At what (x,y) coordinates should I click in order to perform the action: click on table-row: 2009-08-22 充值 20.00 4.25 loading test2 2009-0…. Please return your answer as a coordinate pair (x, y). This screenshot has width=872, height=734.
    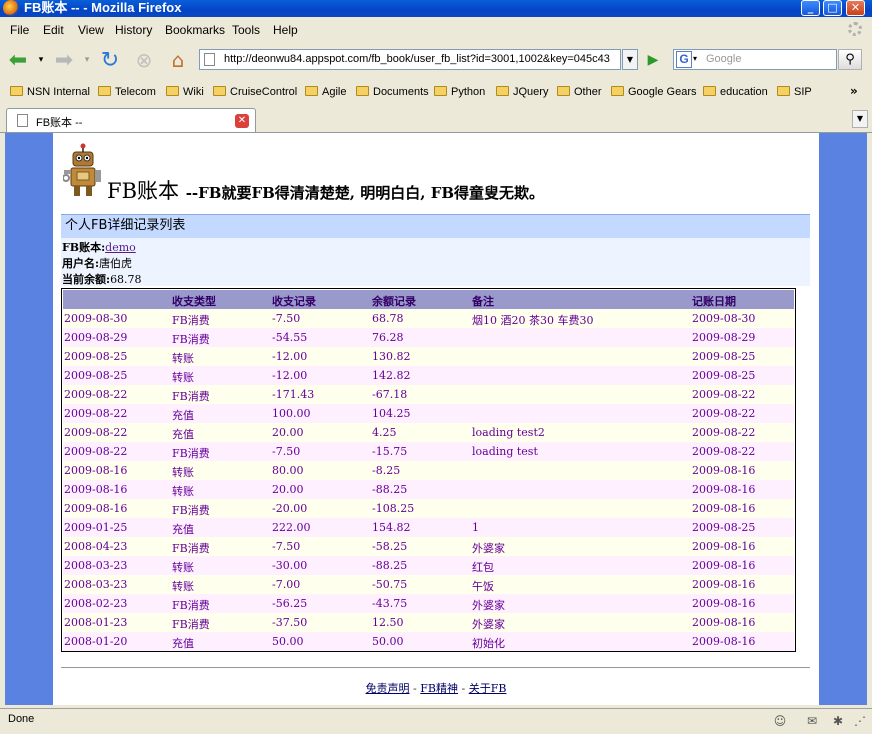
    Looking at the image, I should click on (428, 432).